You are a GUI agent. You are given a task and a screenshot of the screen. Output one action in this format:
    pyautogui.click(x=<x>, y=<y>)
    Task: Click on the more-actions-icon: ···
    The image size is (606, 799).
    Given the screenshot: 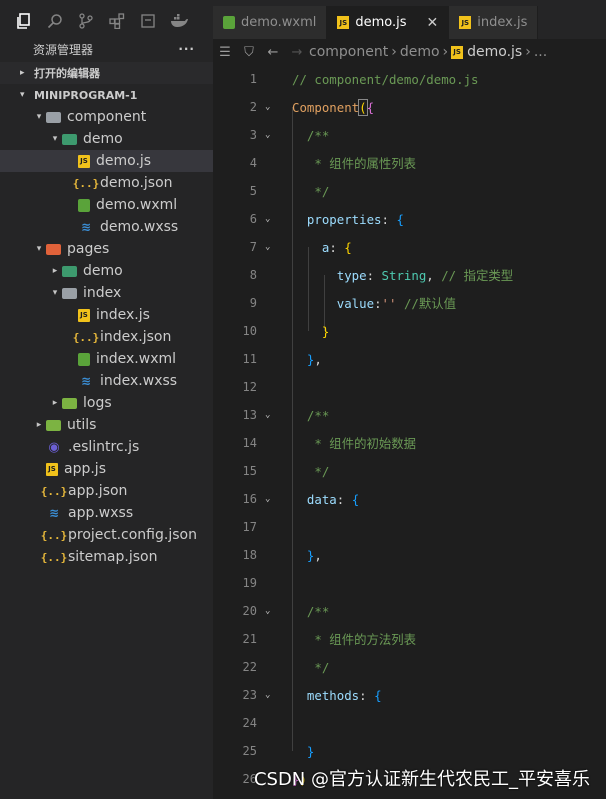 What is the action you would take?
    pyautogui.click(x=186, y=49)
    